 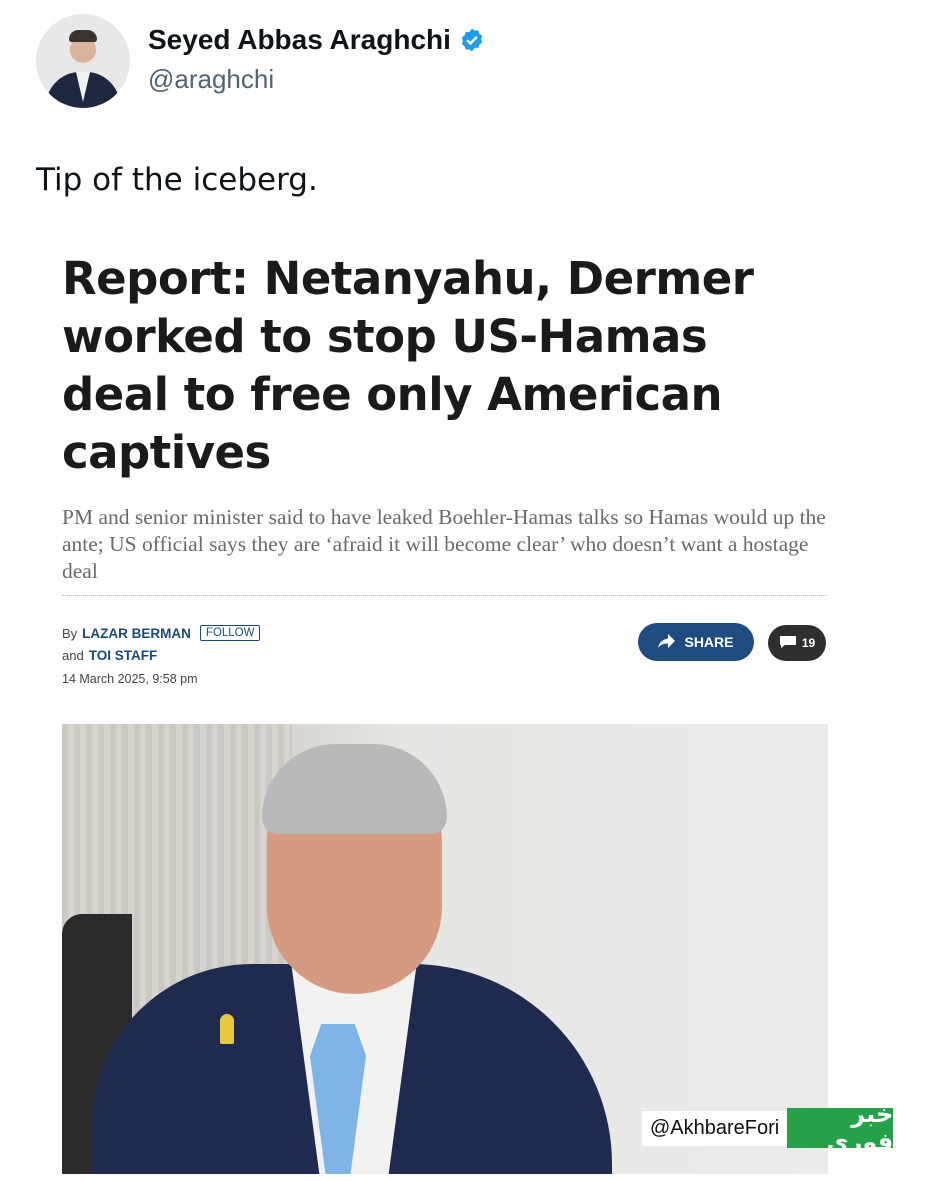 I want to click on watermark-logo: خبر فوری, so click(x=840, y=1128).